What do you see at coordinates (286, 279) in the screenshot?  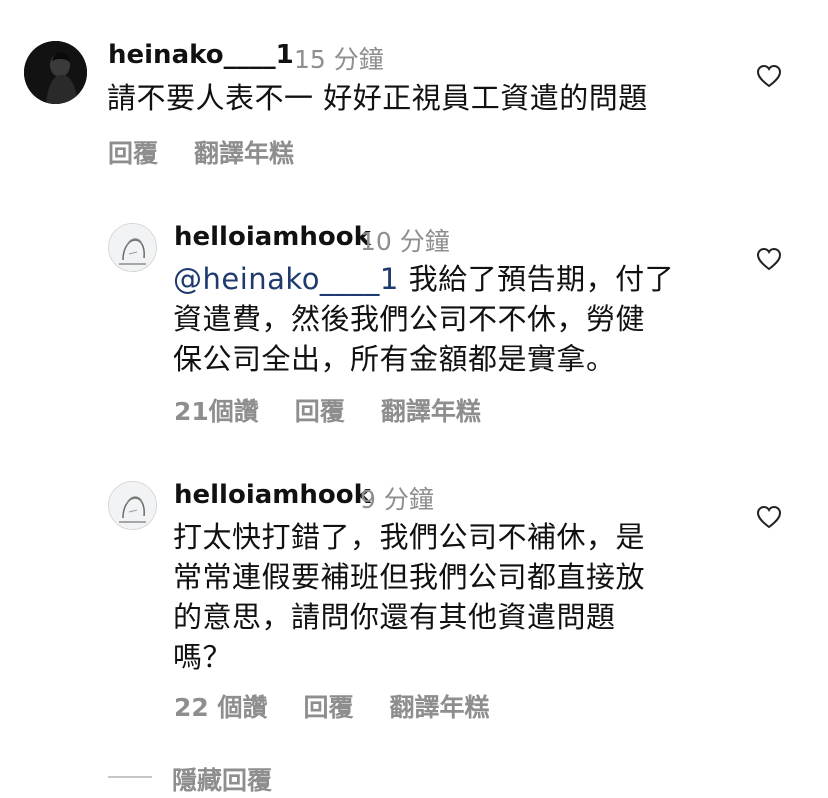 I see `mention-link: @heinako____1` at bounding box center [286, 279].